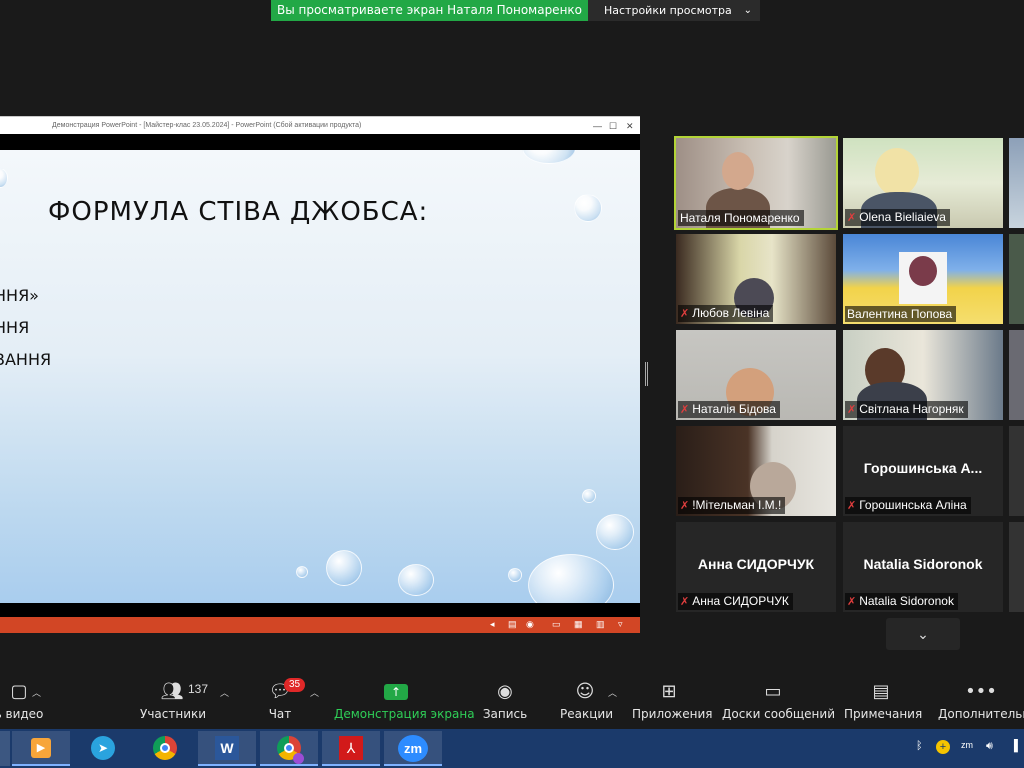 The width and height of the screenshot is (1024, 768). I want to click on taskbar-acrobat: ⅄, so click(351, 748).